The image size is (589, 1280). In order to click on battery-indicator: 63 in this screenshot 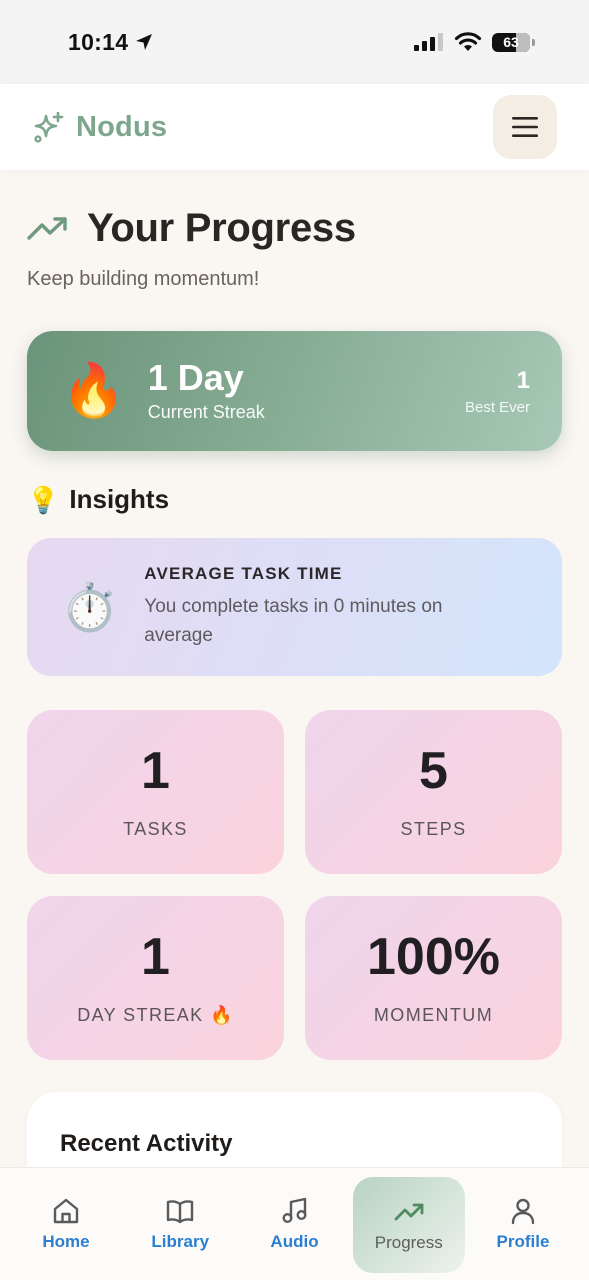, I will do `click(513, 42)`.